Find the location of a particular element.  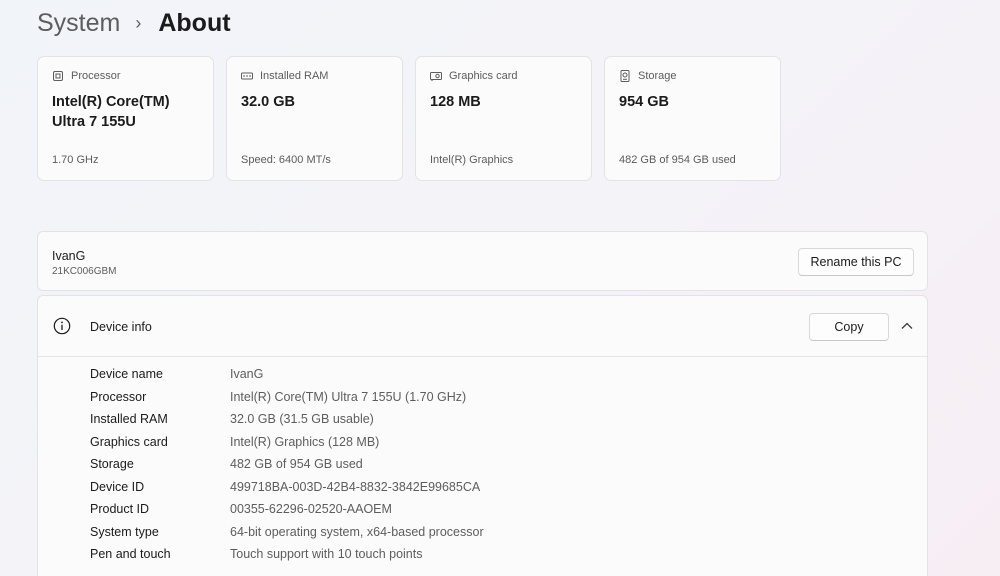

spec-card-detail: Speed: 6400 MT/s is located at coordinates (286, 160).